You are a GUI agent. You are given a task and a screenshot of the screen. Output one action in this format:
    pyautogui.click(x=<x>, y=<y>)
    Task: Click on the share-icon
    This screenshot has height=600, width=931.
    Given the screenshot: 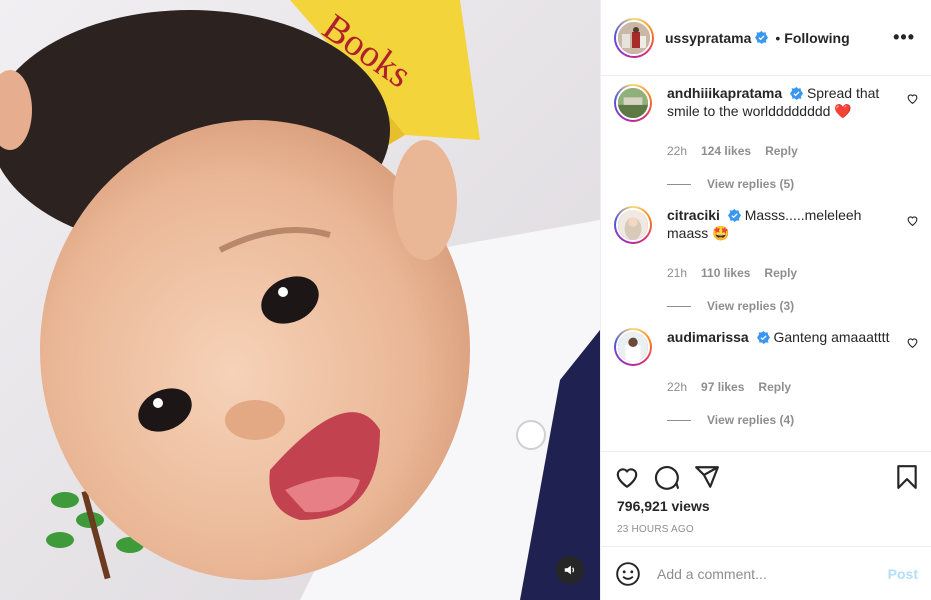 What is the action you would take?
    pyautogui.click(x=707, y=477)
    